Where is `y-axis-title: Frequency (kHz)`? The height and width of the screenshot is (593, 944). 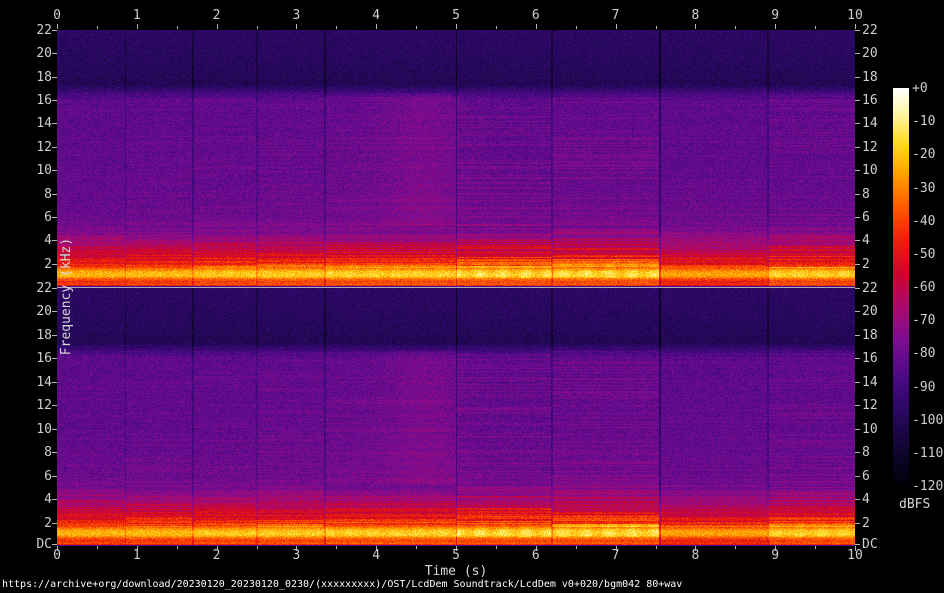 y-axis-title: Frequency (kHz) is located at coordinates (67, 296).